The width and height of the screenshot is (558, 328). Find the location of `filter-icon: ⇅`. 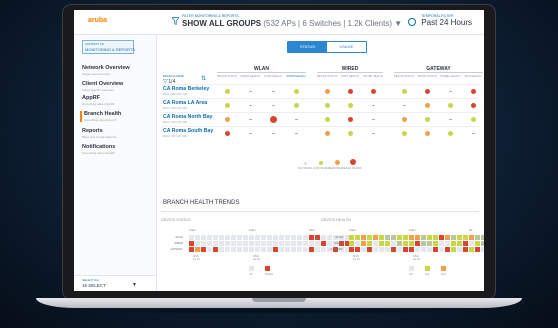

filter-icon: ⇅ is located at coordinates (203, 78).